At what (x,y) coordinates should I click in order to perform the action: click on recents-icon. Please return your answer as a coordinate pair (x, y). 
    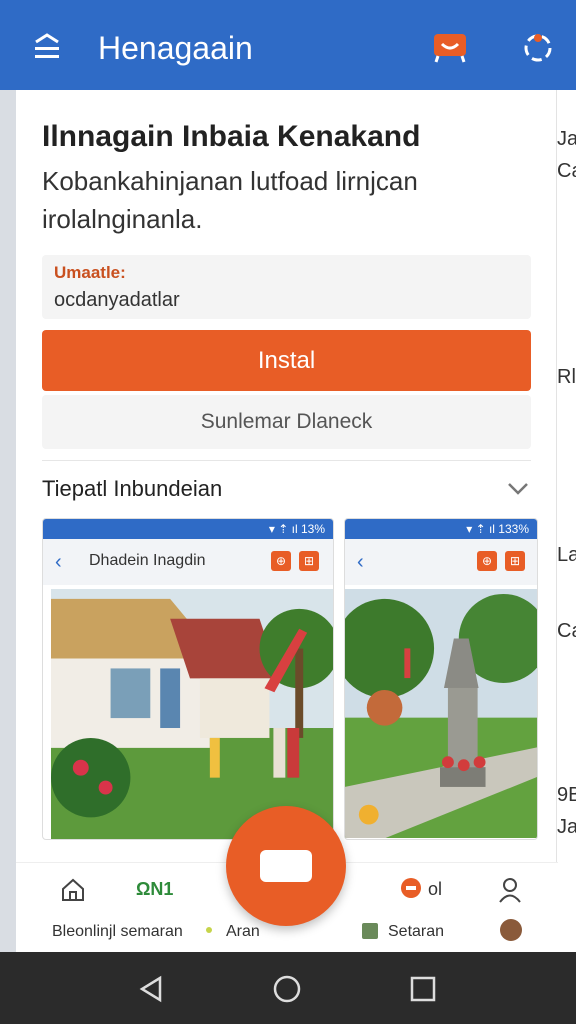
    Looking at the image, I should click on (423, 989).